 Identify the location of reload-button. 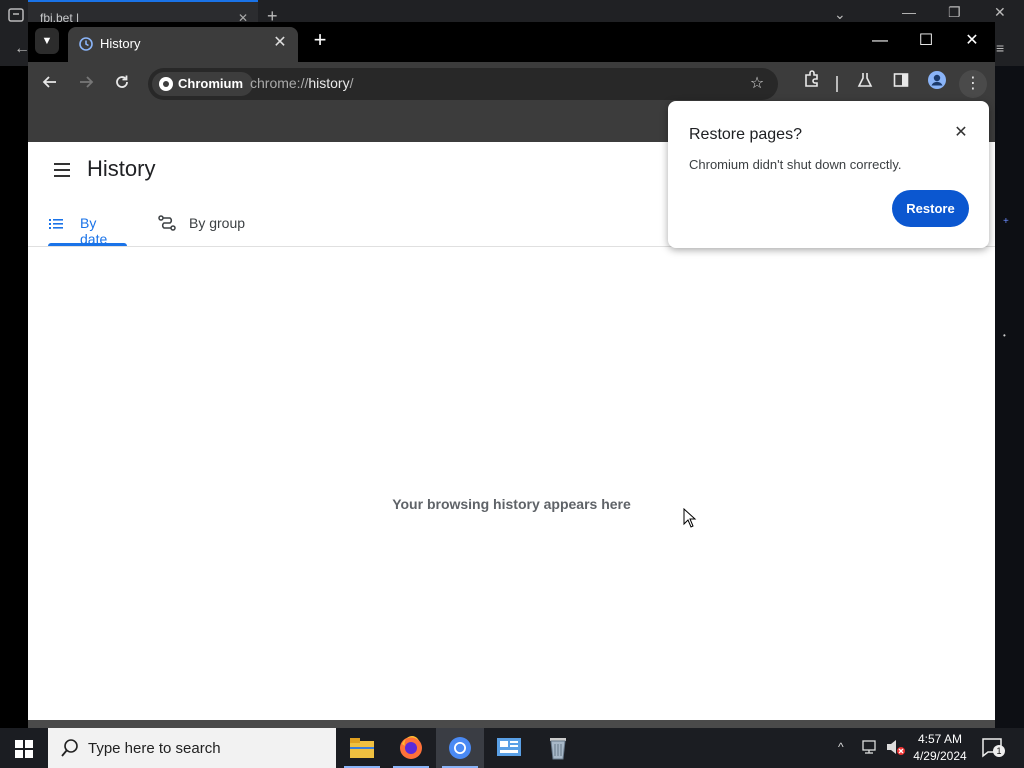
(122, 84).